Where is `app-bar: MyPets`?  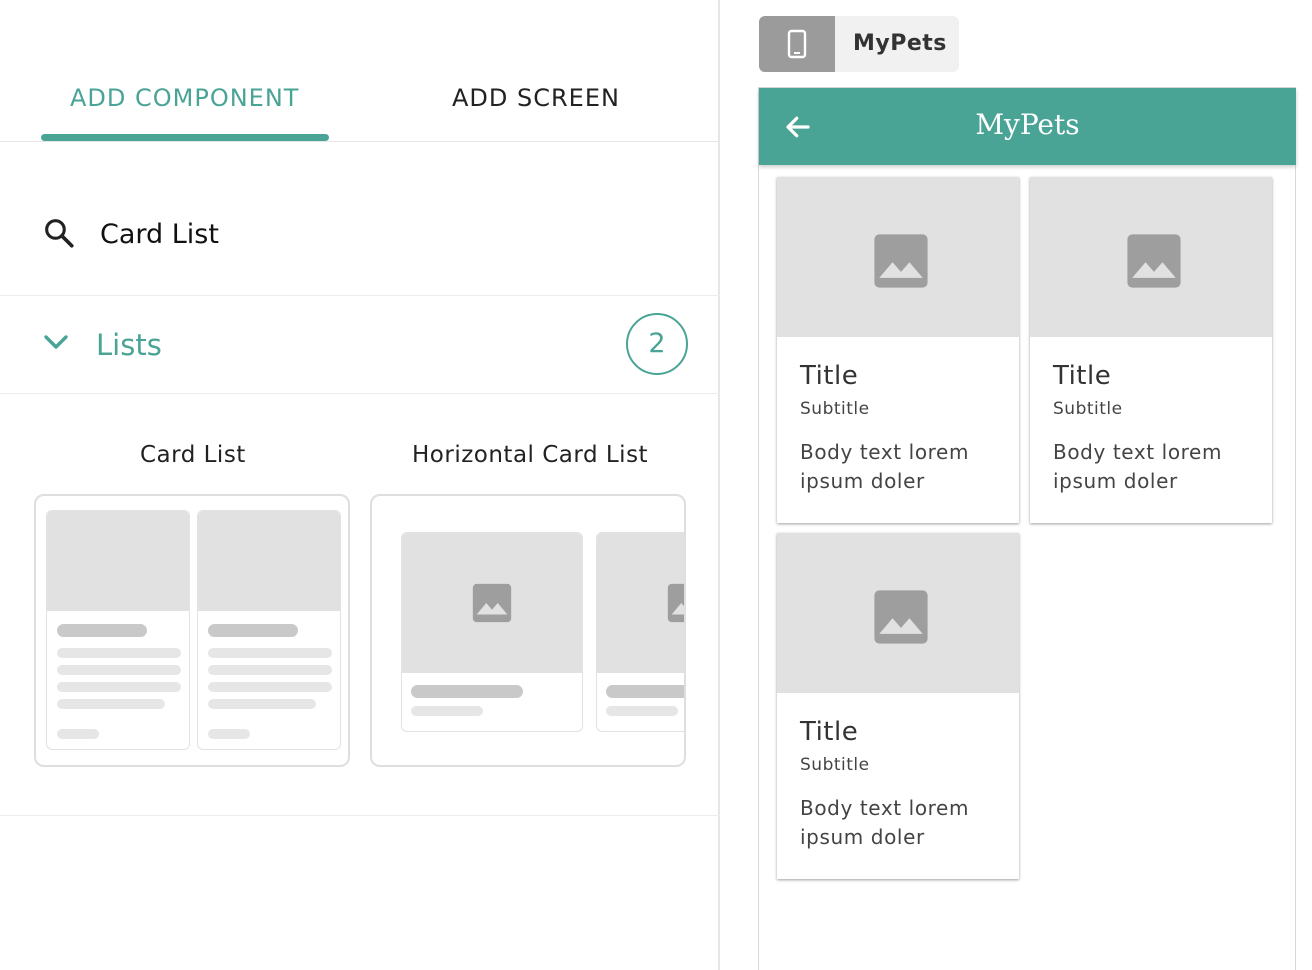 app-bar: MyPets is located at coordinates (1027, 126).